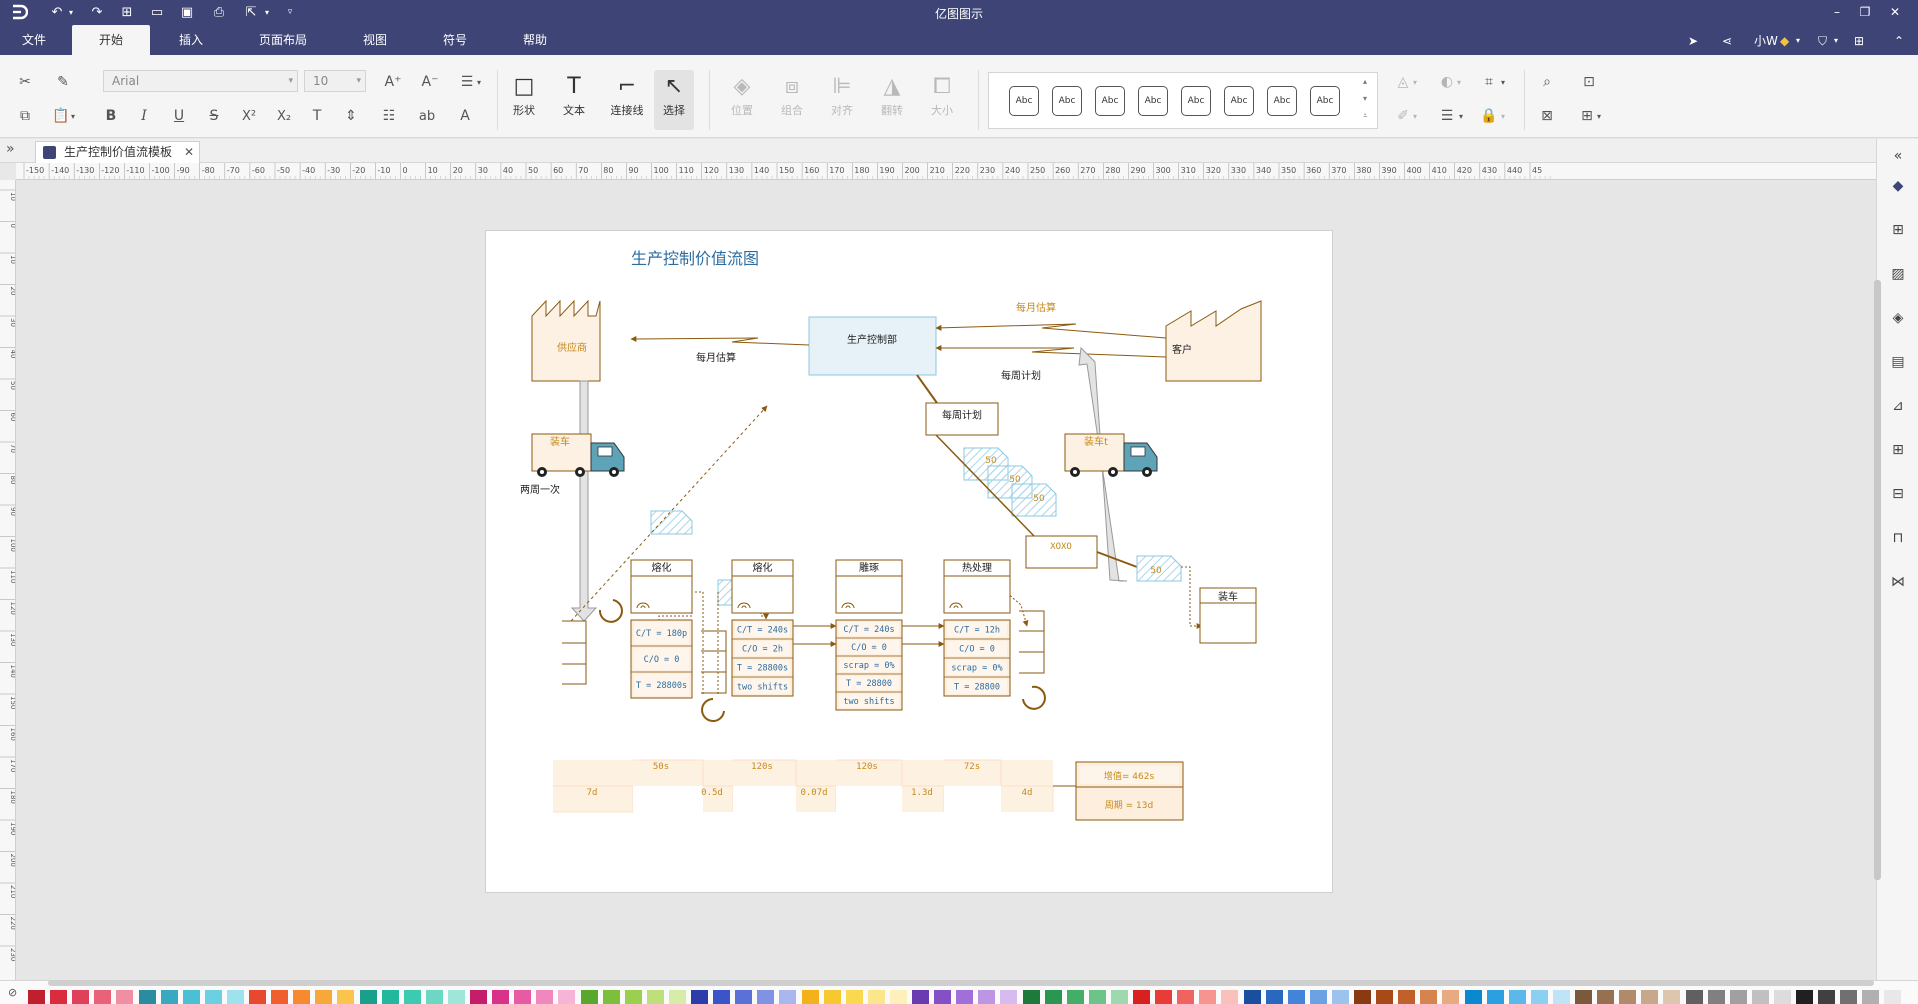 The height and width of the screenshot is (1004, 1918). Describe the element at coordinates (720, 340) in the screenshot. I see `info-arrow-to-supplier` at that location.